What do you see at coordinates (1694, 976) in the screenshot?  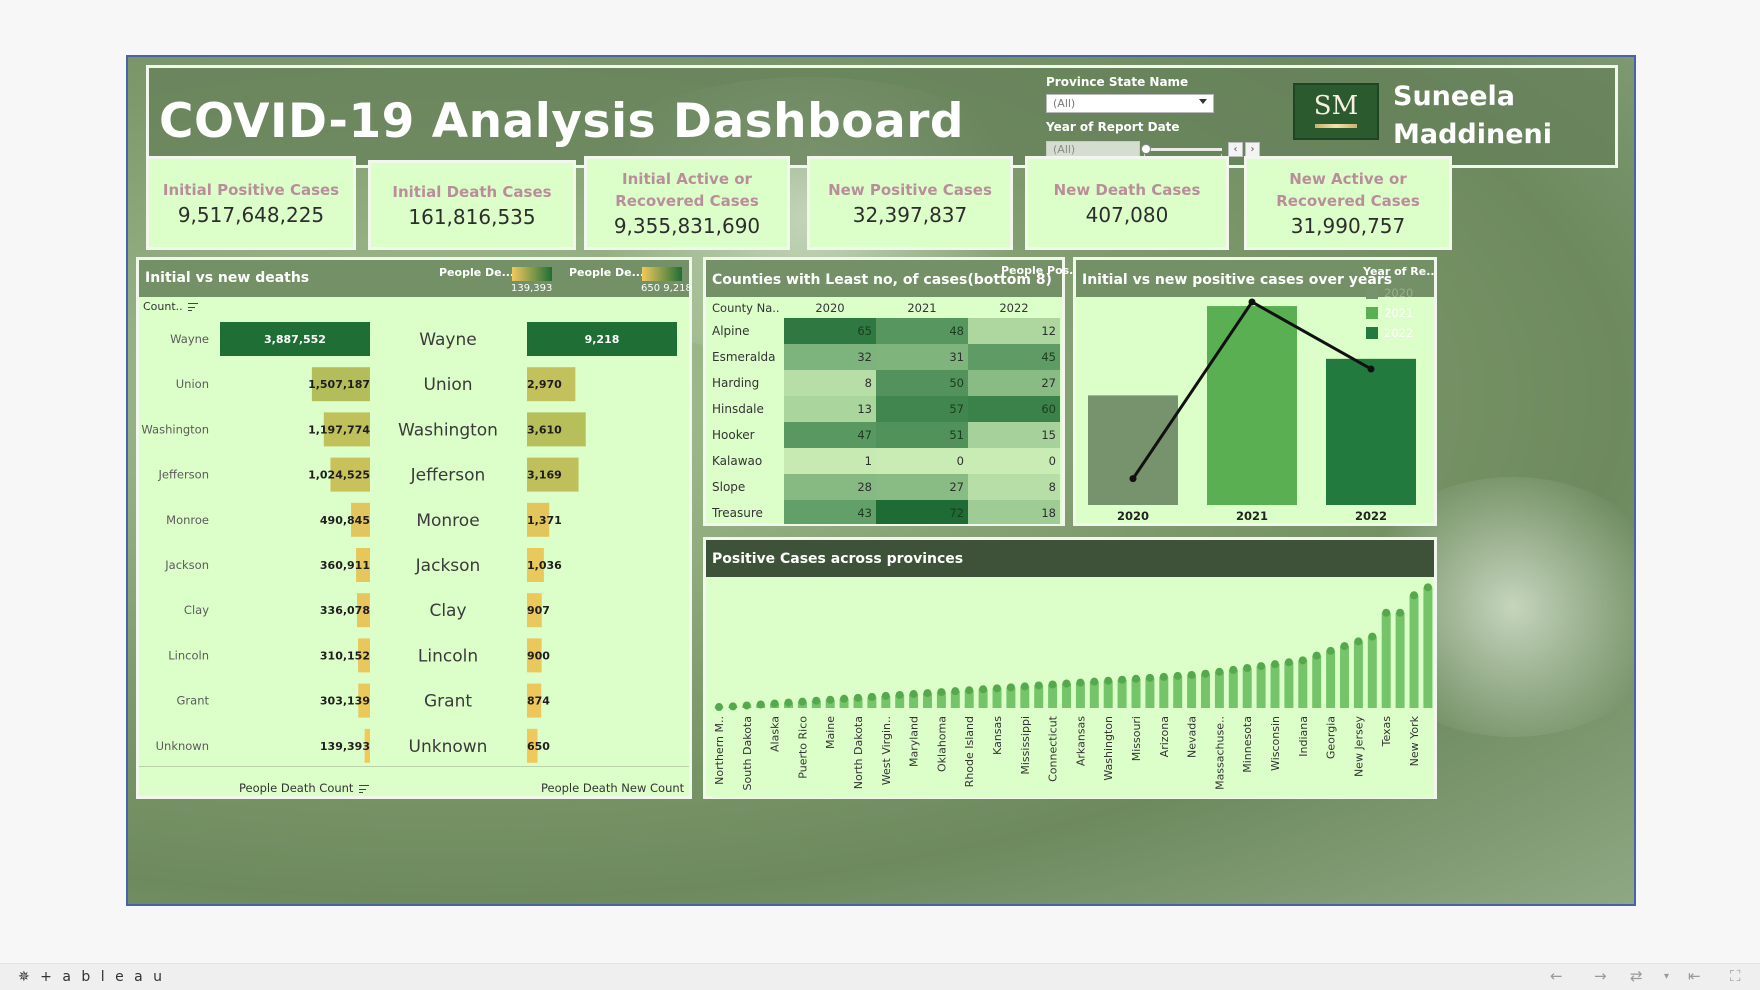 I see `reset-icon: ⇤` at bounding box center [1694, 976].